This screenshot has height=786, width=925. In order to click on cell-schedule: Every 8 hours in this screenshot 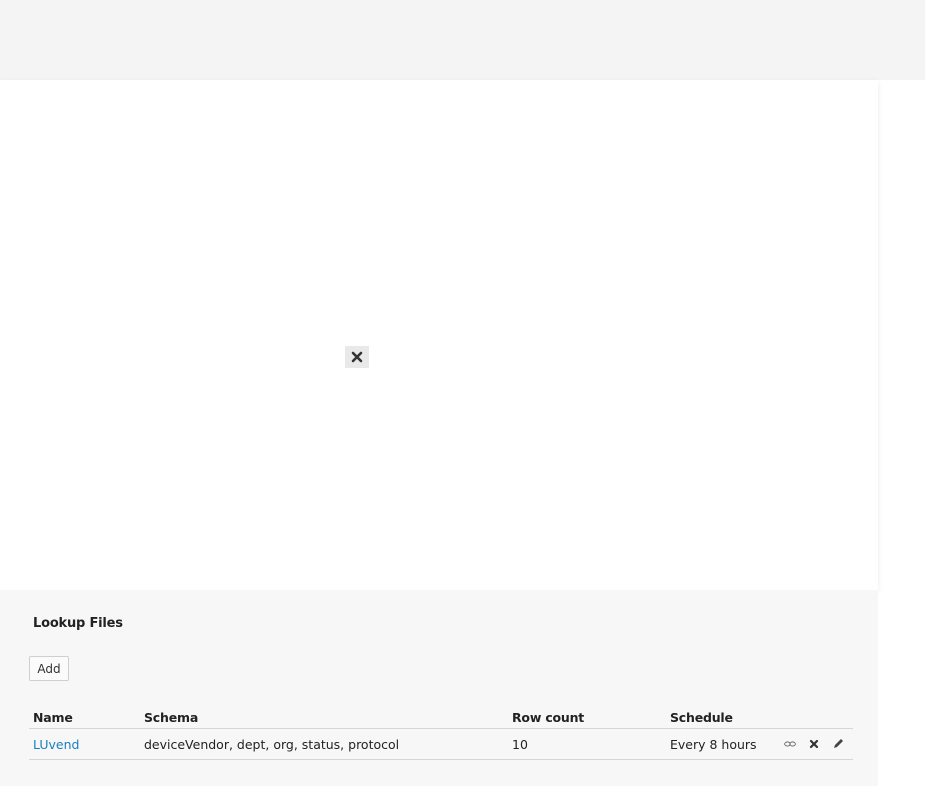, I will do `click(721, 744)`.